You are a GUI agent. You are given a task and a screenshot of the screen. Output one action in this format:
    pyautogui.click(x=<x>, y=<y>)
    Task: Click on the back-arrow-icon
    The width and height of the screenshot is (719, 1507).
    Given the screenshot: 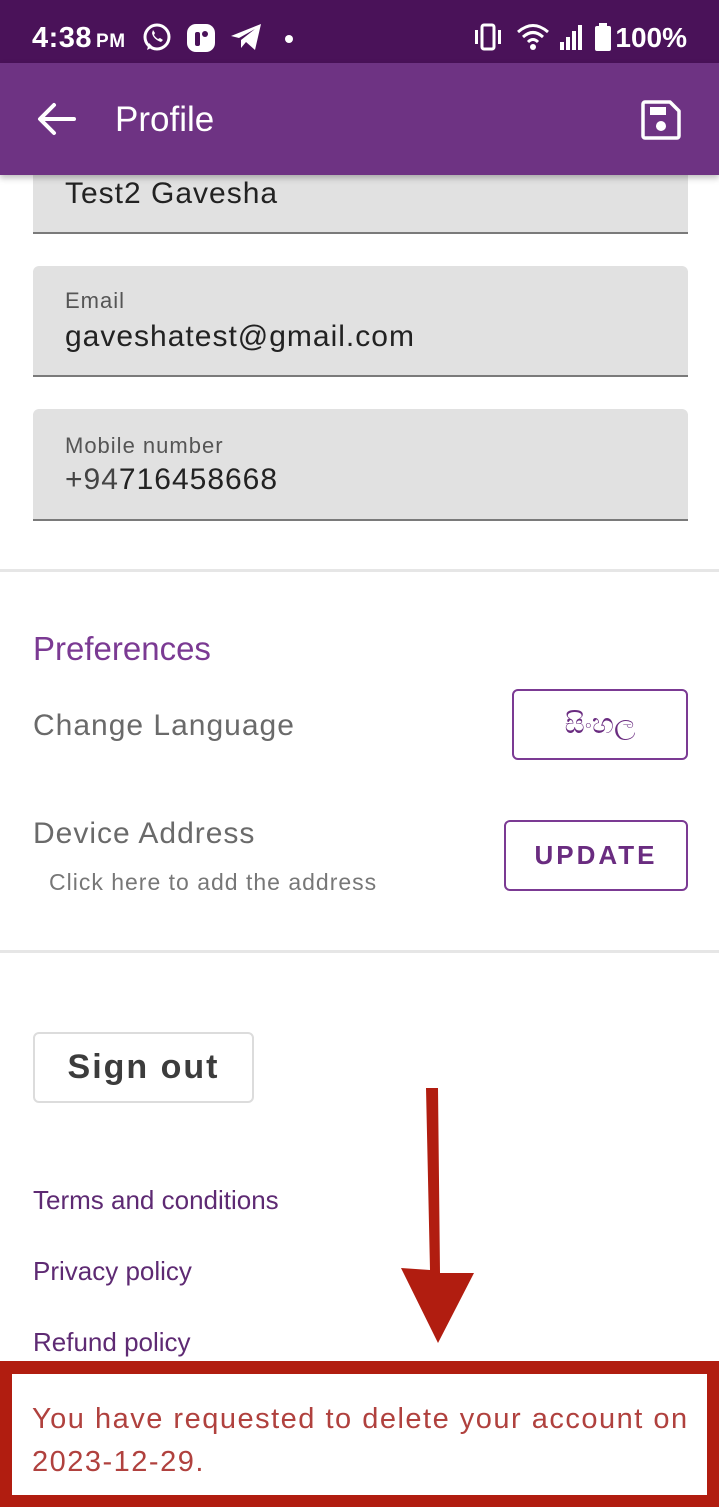 What is the action you would take?
    pyautogui.click(x=56, y=119)
    